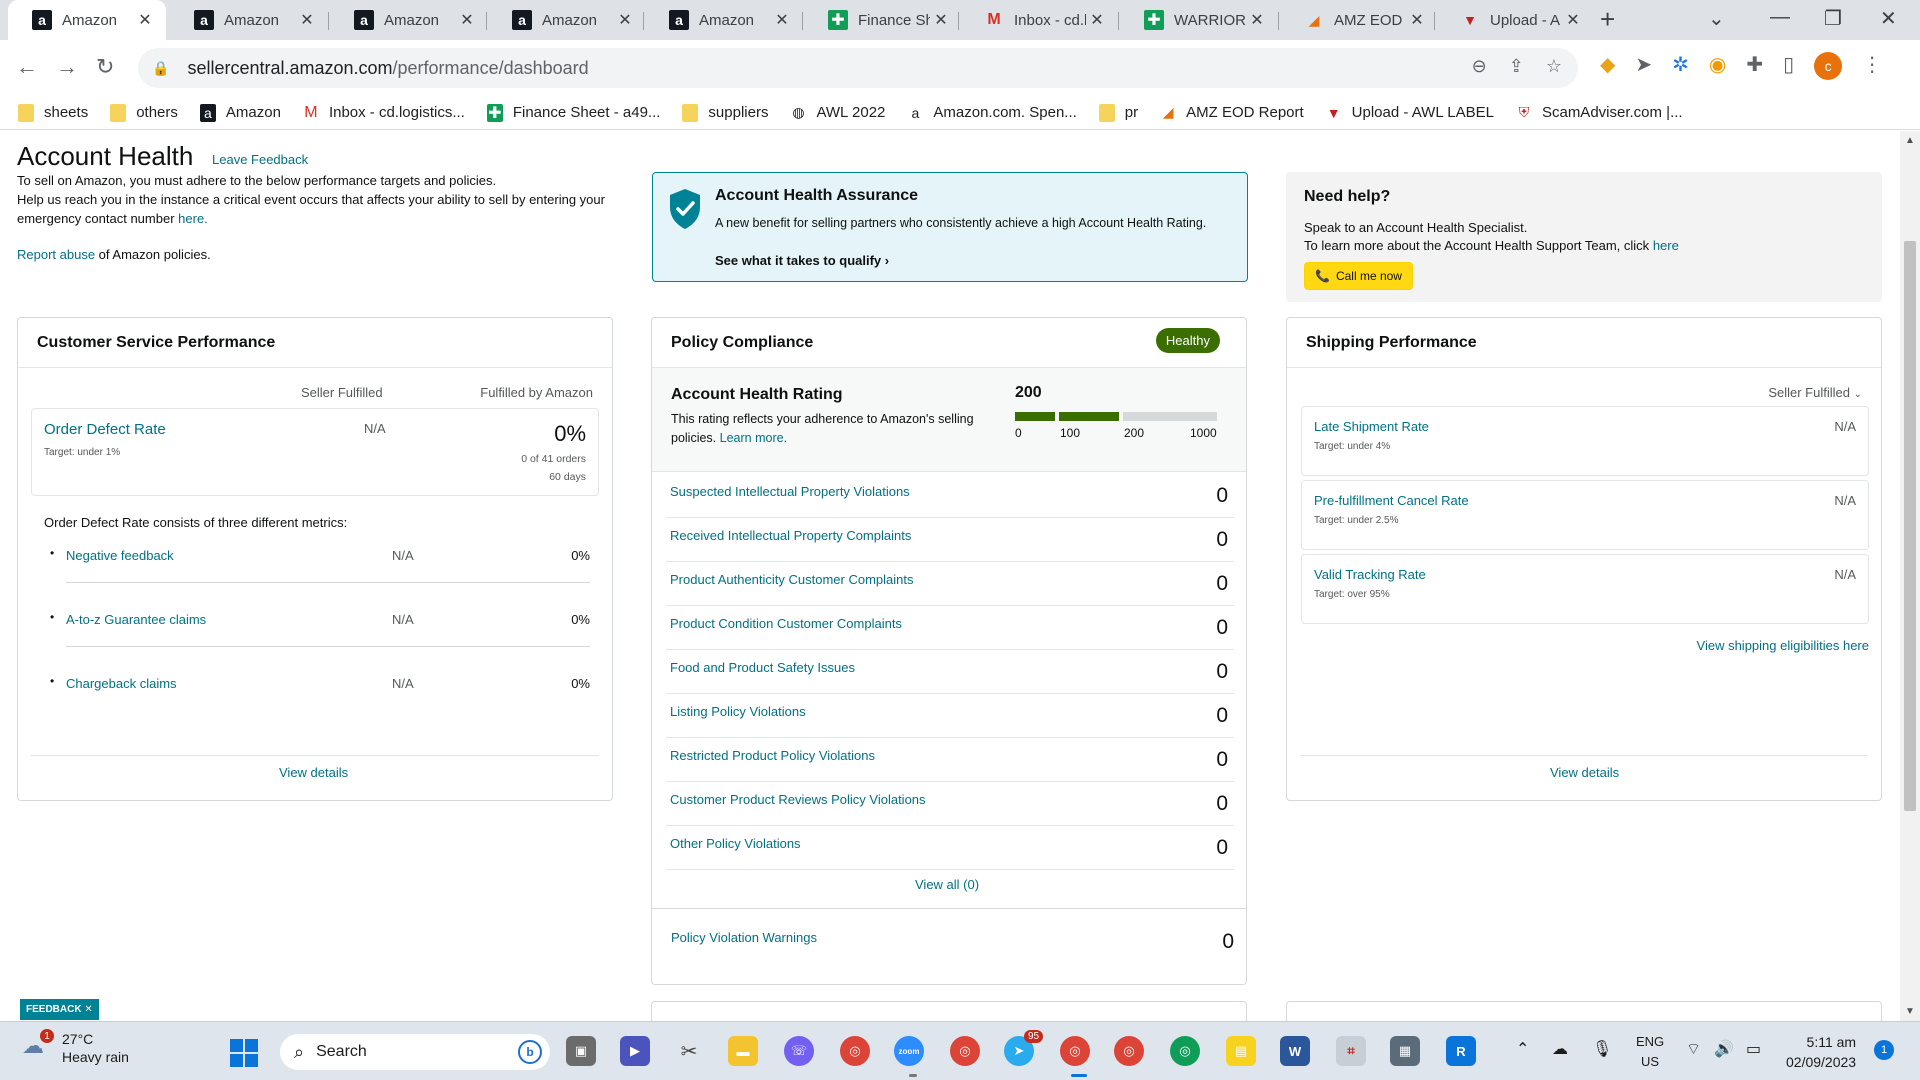  I want to click on zoom-app-icon: zoom, so click(909, 1051).